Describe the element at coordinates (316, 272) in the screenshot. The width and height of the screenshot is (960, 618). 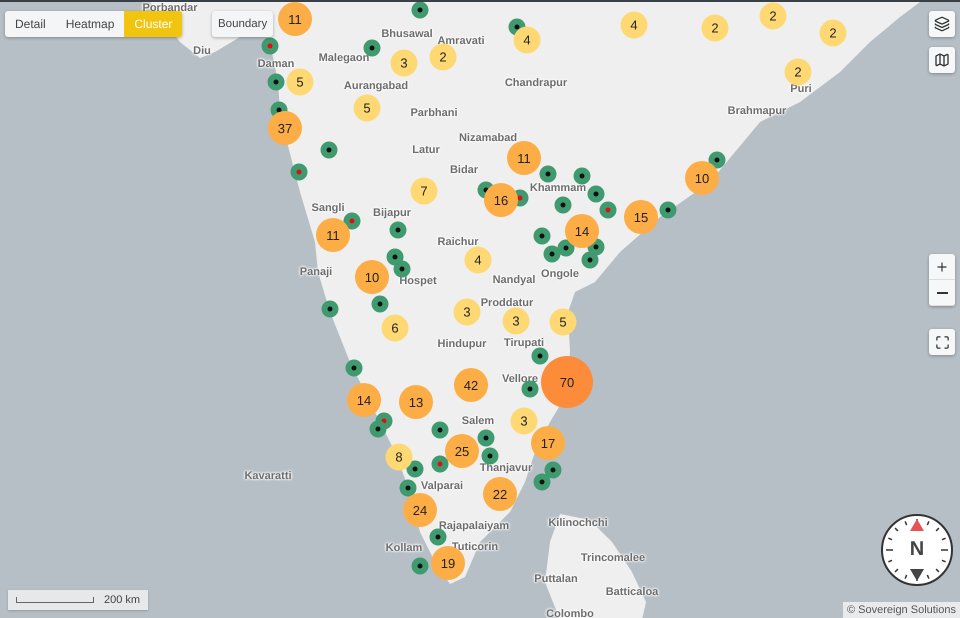
I see `place-label: Panaji` at that location.